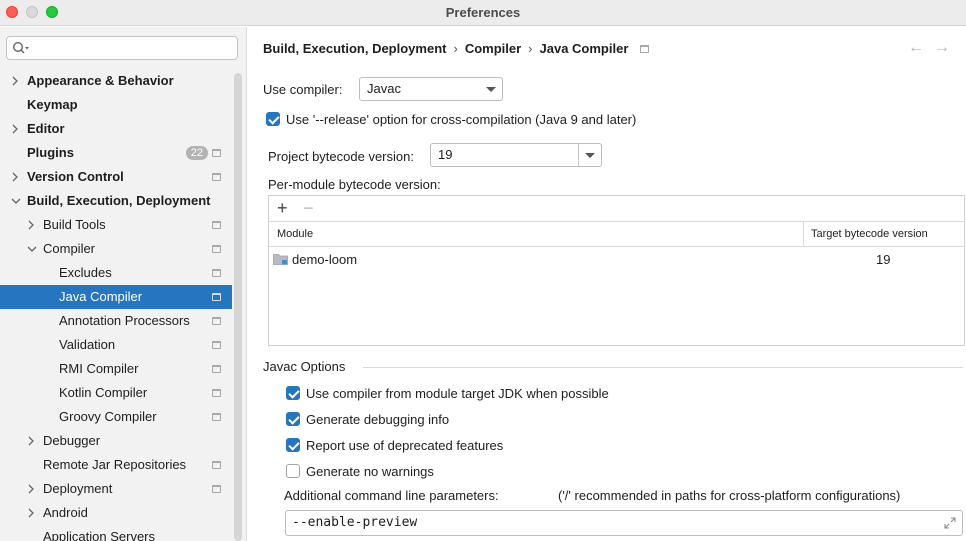  Describe the element at coordinates (341, 156) in the screenshot. I see `project-bytecode-label: Project bytecode version:` at that location.